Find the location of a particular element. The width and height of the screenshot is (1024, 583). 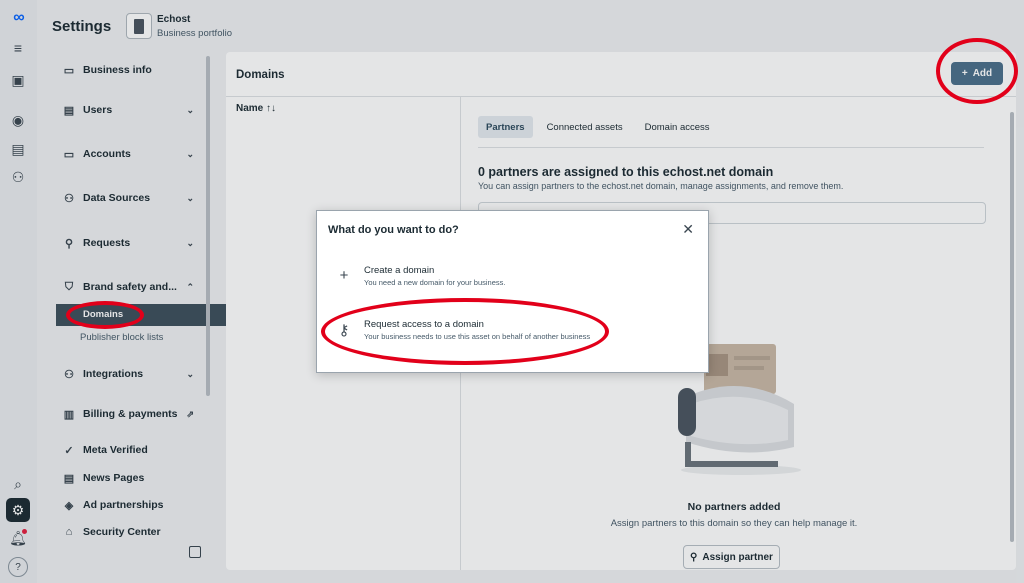

option-label: Create a domain is located at coordinates (399, 270).